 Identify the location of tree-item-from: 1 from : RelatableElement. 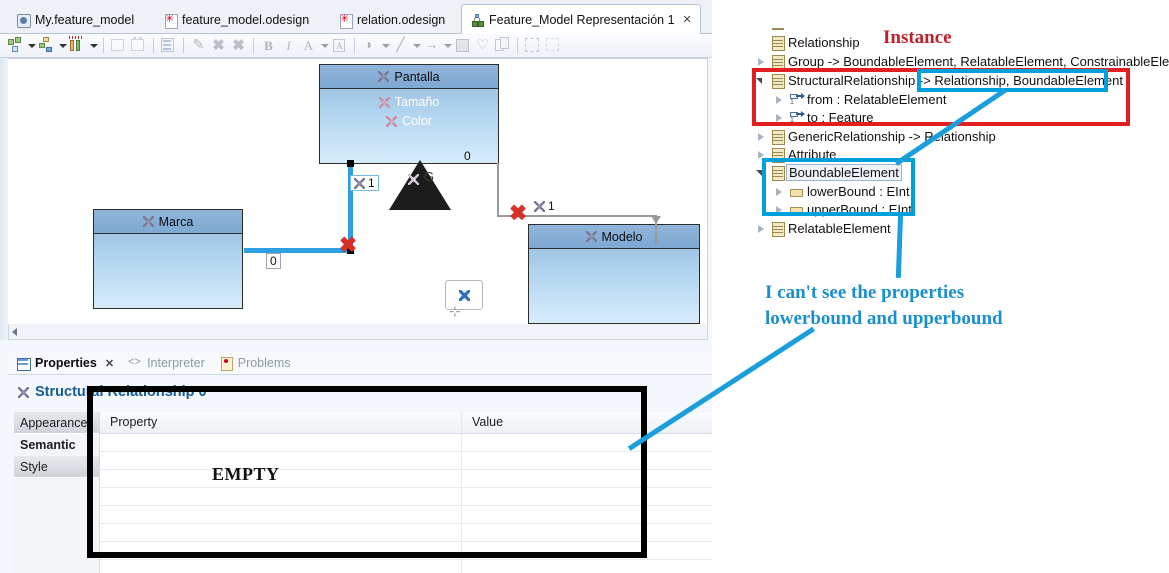
(860, 99).